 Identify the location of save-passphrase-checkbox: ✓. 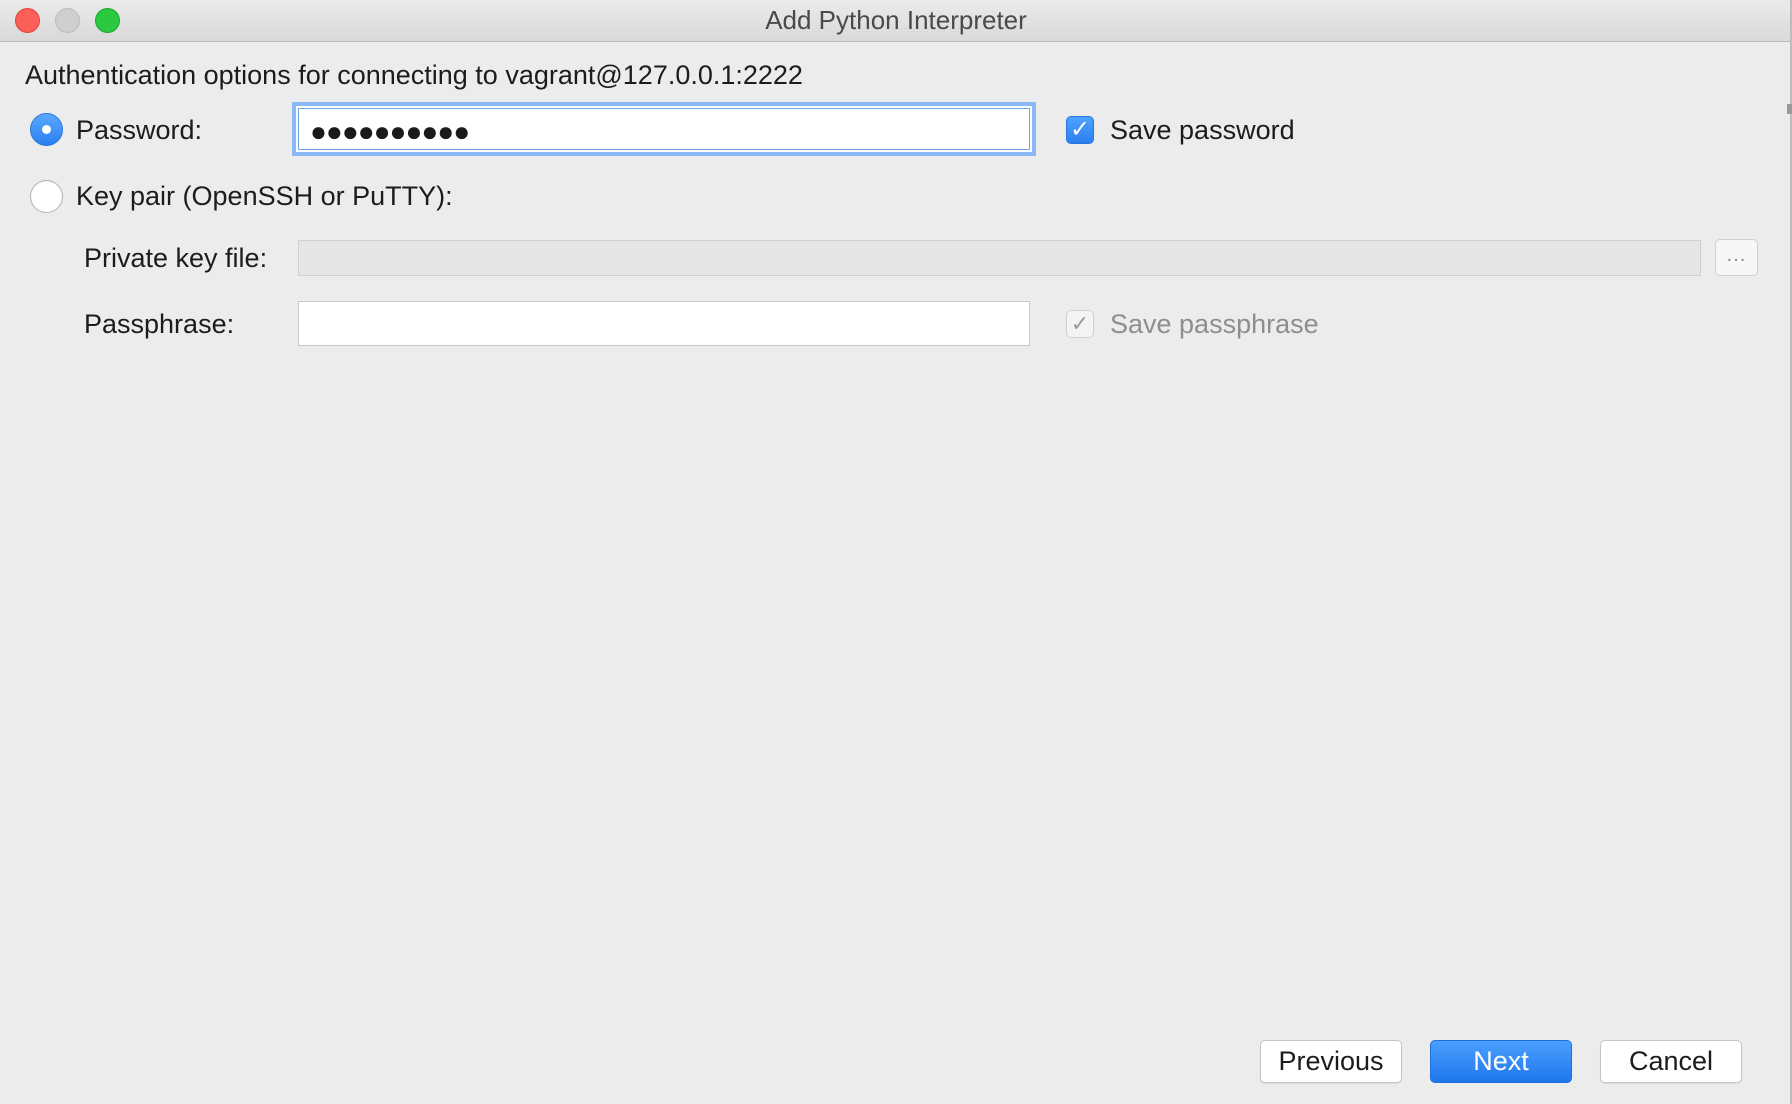
(1080, 324).